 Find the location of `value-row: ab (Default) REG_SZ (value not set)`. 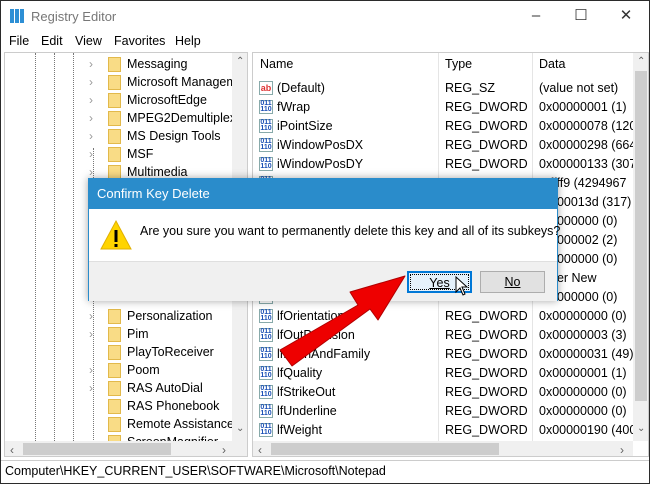

value-row: ab (Default) REG_SZ (value not set) is located at coordinates (443, 88).